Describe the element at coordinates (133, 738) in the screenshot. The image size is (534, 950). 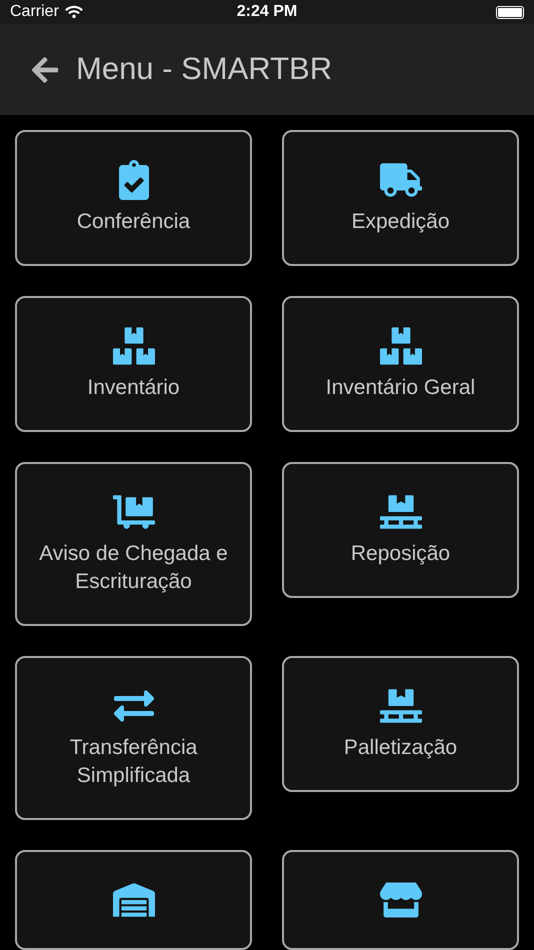
I see `menu-tile: Transferência Simplificada` at that location.